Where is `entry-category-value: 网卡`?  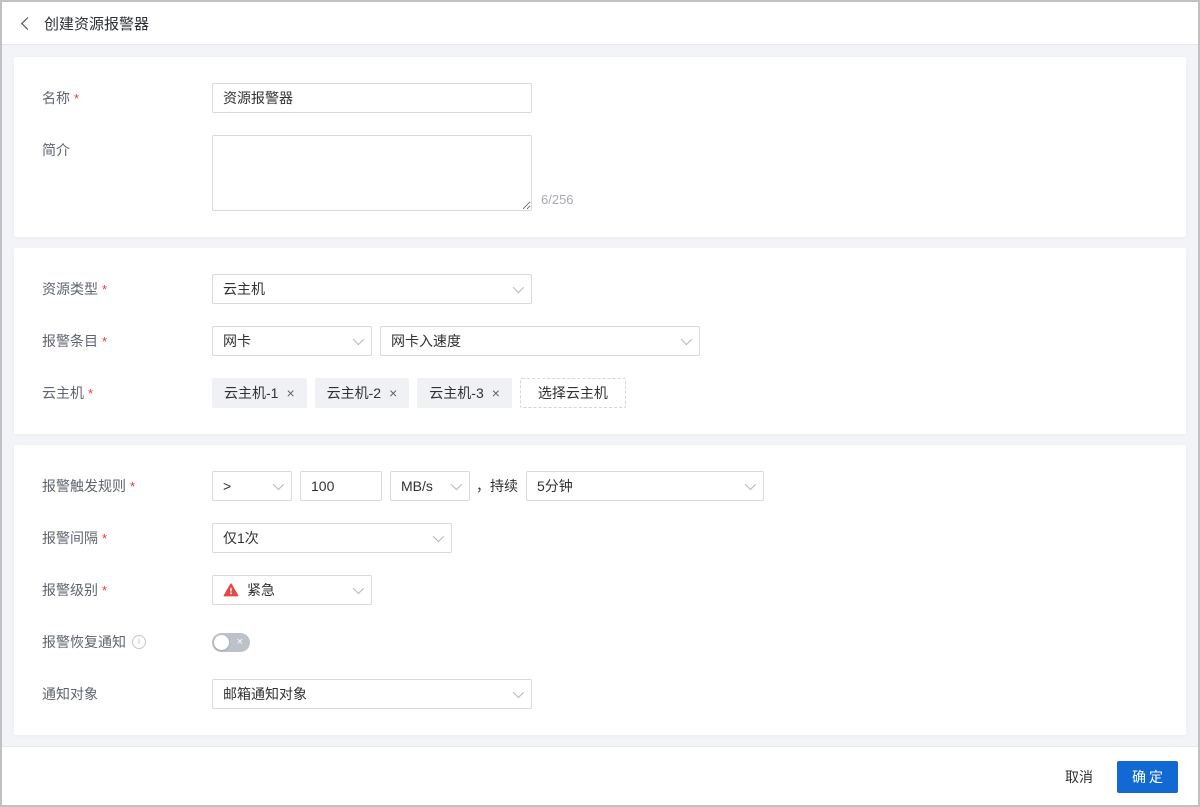
entry-category-value: 网卡 is located at coordinates (237, 341).